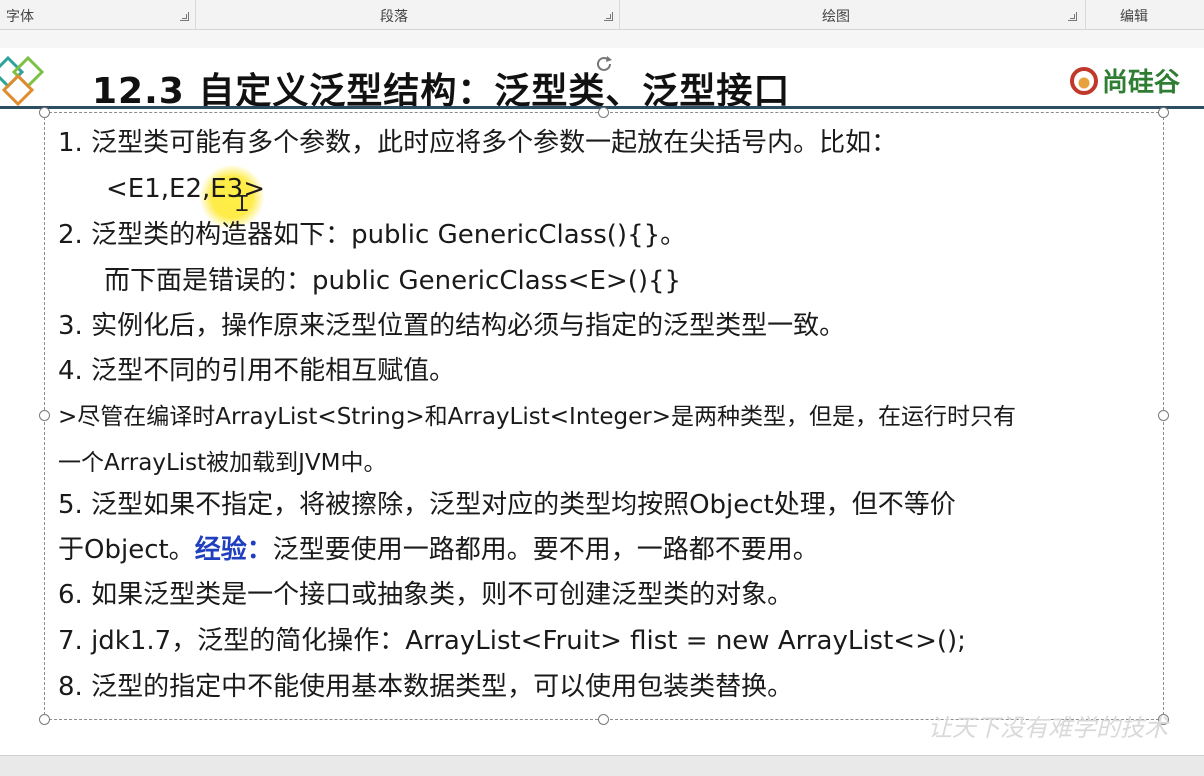 The image size is (1204, 776). What do you see at coordinates (233, 550) in the screenshot?
I see `experience-label: 经验：` at bounding box center [233, 550].